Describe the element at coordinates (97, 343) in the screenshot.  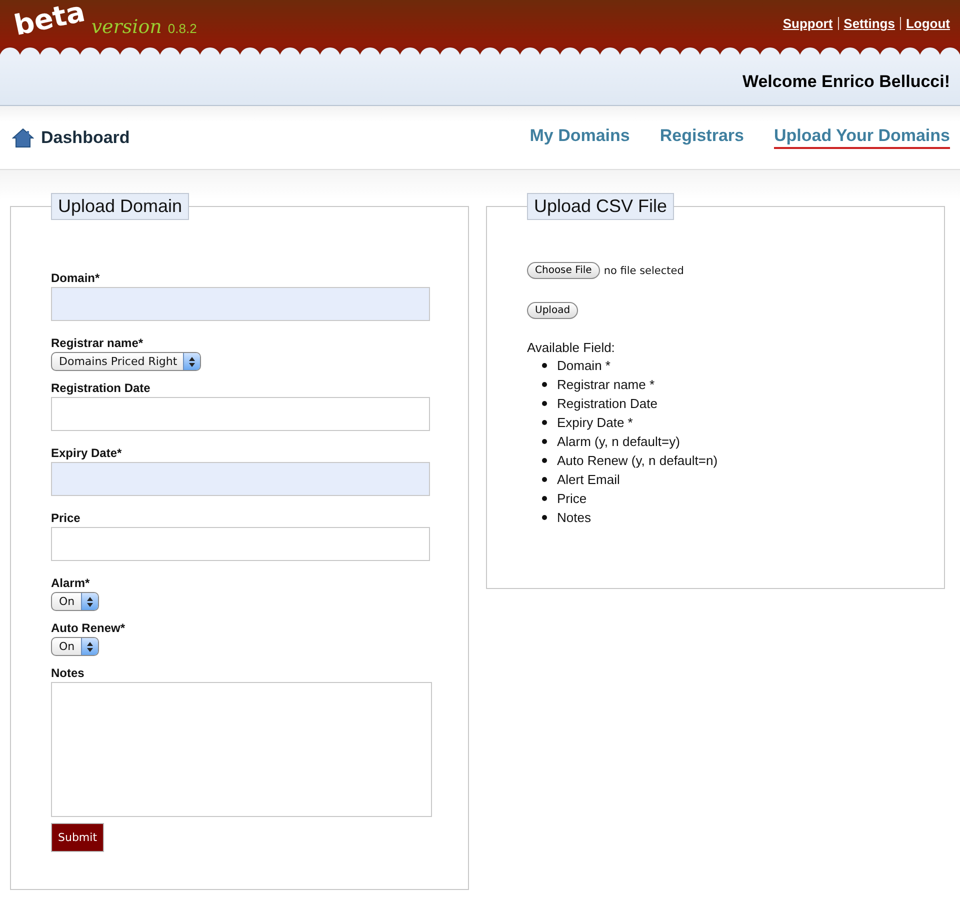
I see `field-label: Registrar name*` at that location.